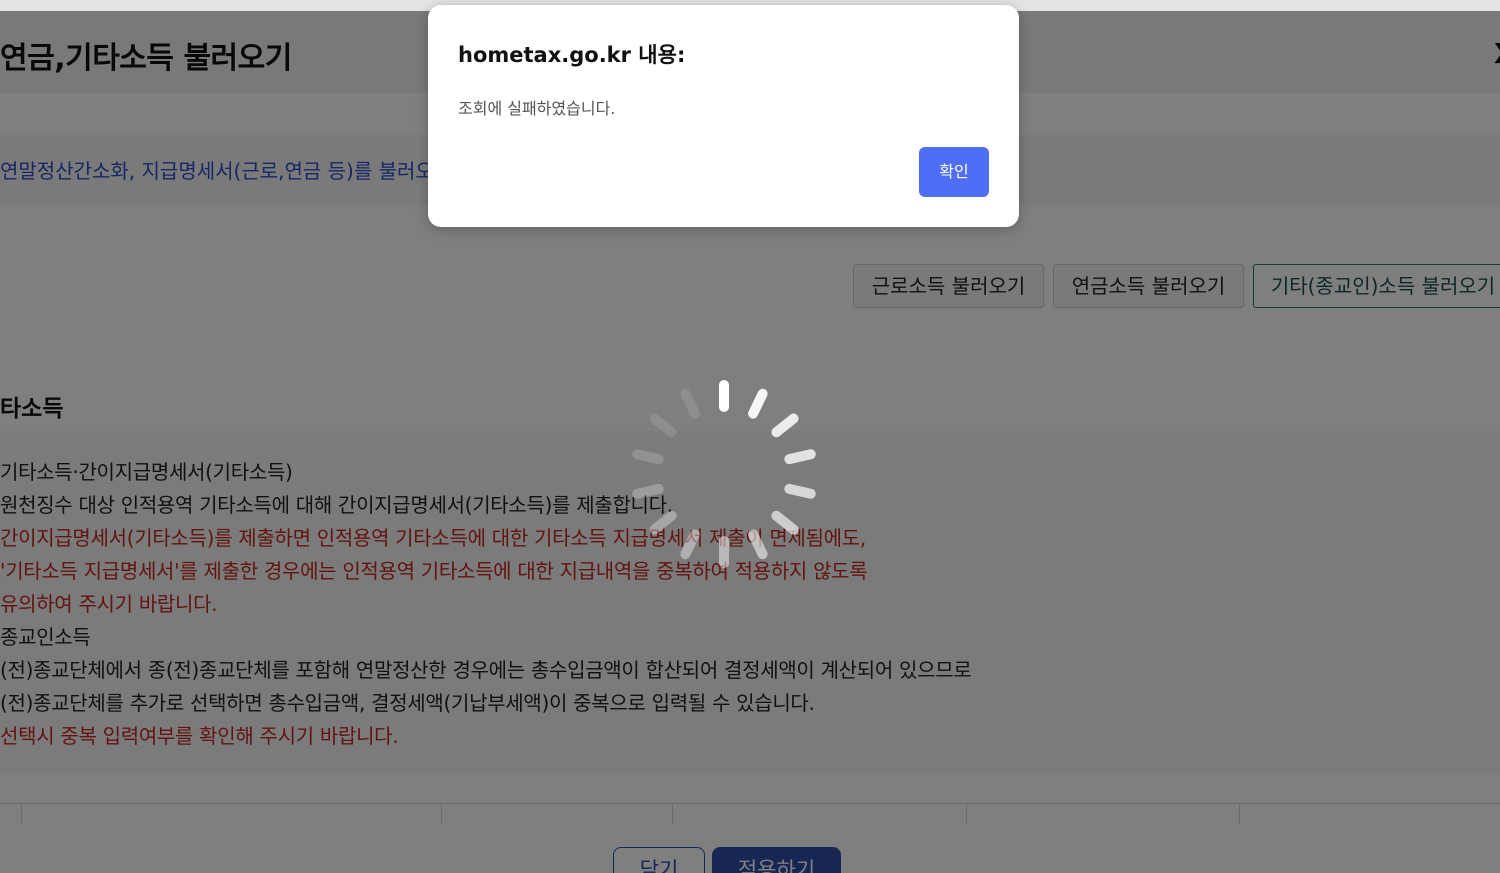 This screenshot has width=1500, height=873. Describe the element at coordinates (723, 116) in the screenshot. I see `alert-dialog: hometax.go.kr 내용: 조회에 실패하였습니다. 확인` at that location.